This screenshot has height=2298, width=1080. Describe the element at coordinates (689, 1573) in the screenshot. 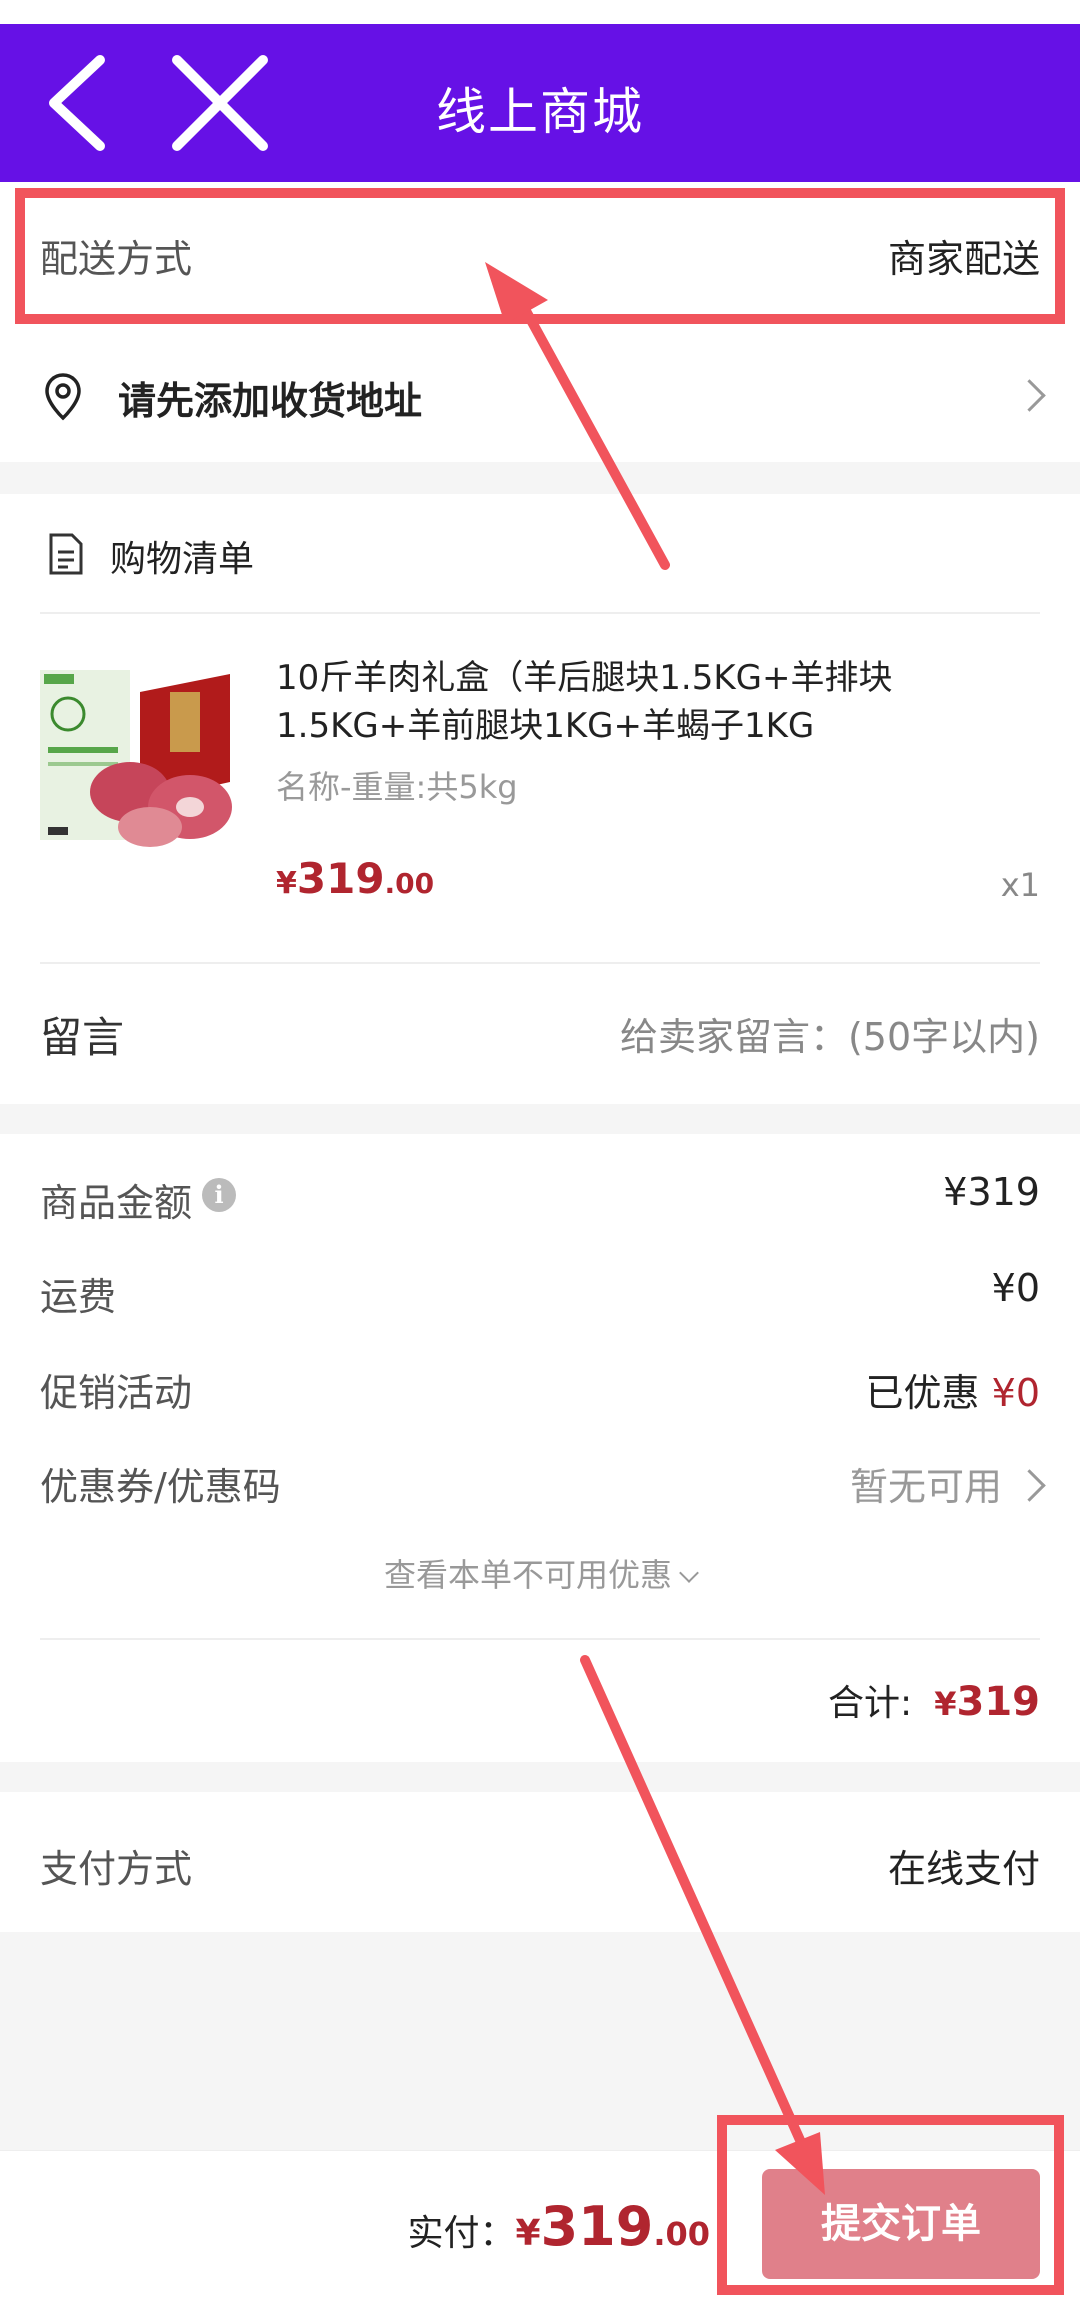

I see `chevron-down-icon` at that location.